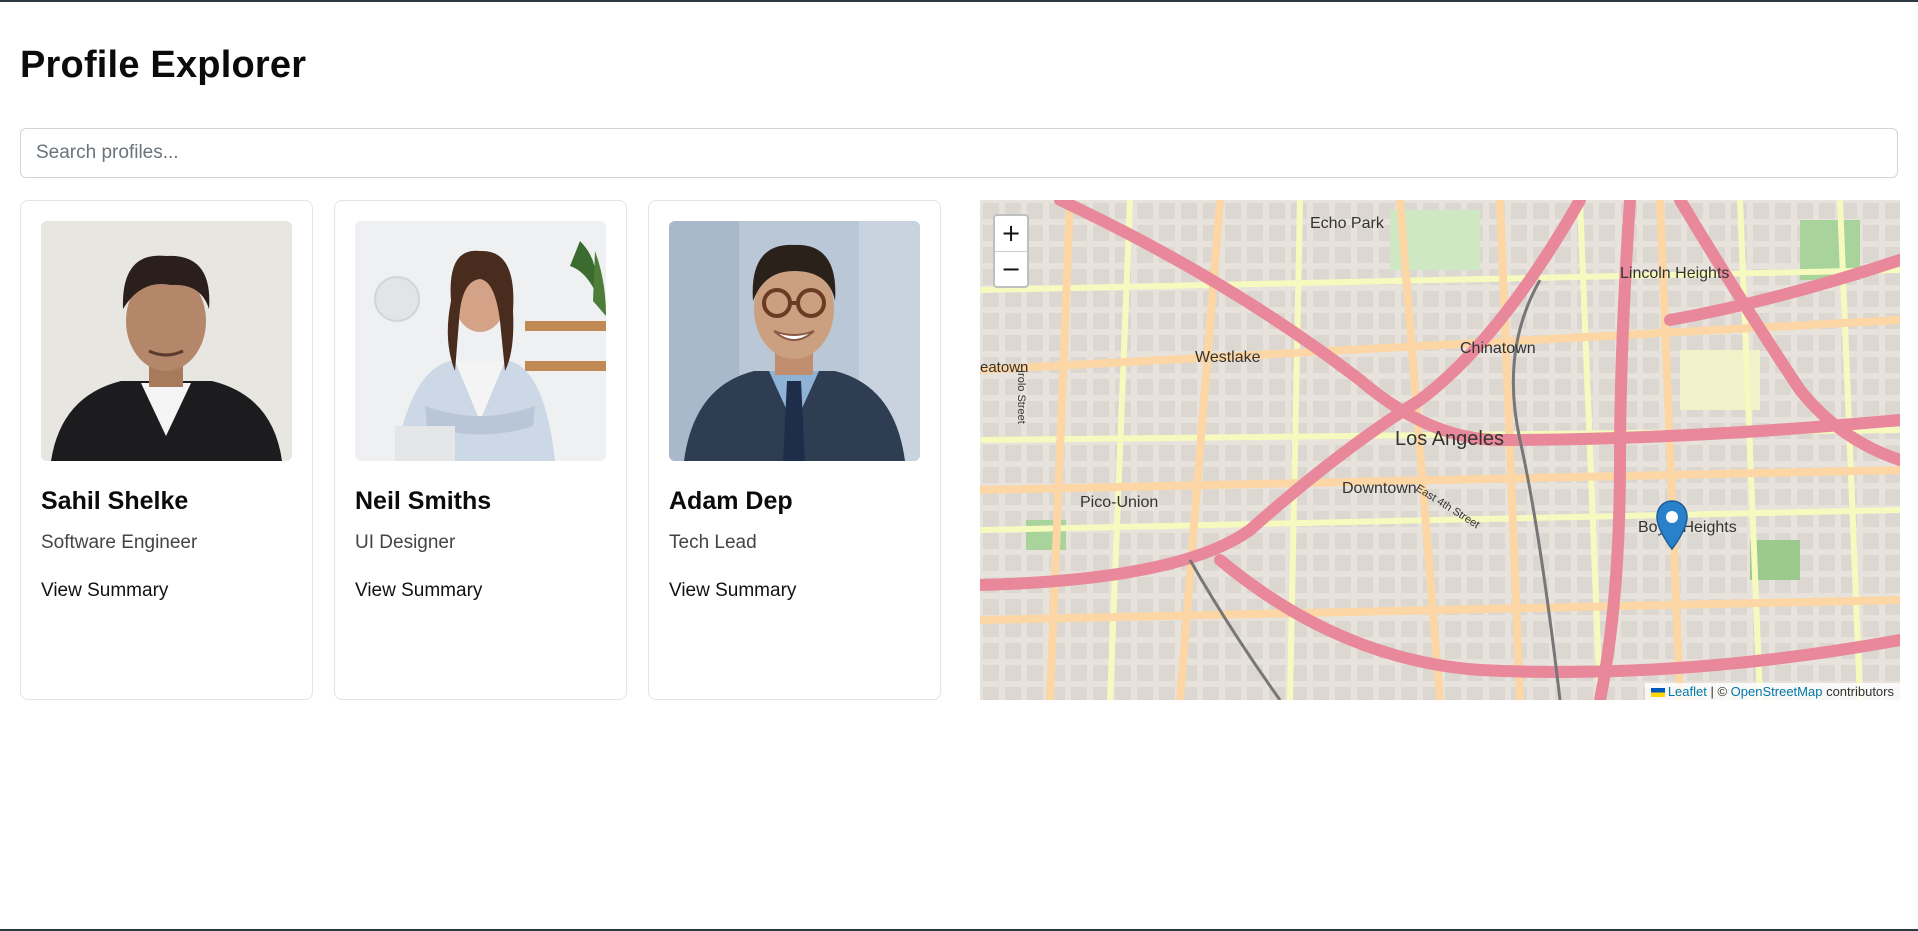 This screenshot has height=931, width=1918. Describe the element at coordinates (959, 153) in the screenshot. I see `search-input` at that location.